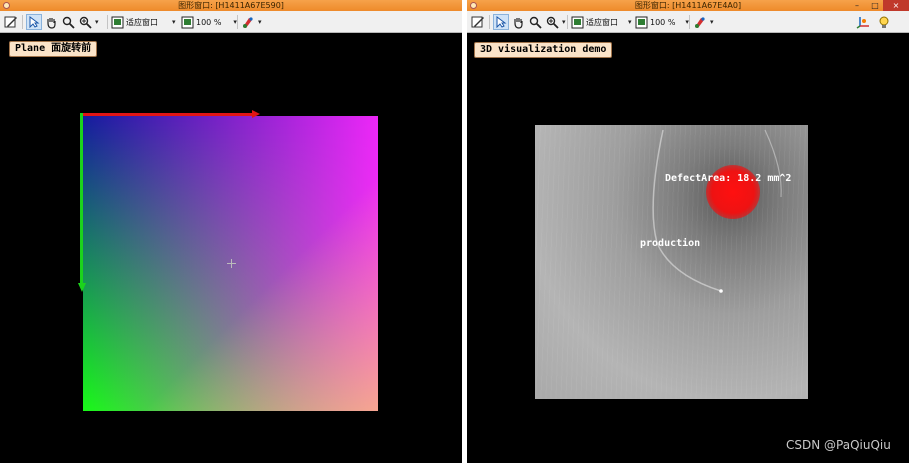  Describe the element at coordinates (543, 50) in the screenshot. I see `canvas-label: 3D visualization demo` at that location.